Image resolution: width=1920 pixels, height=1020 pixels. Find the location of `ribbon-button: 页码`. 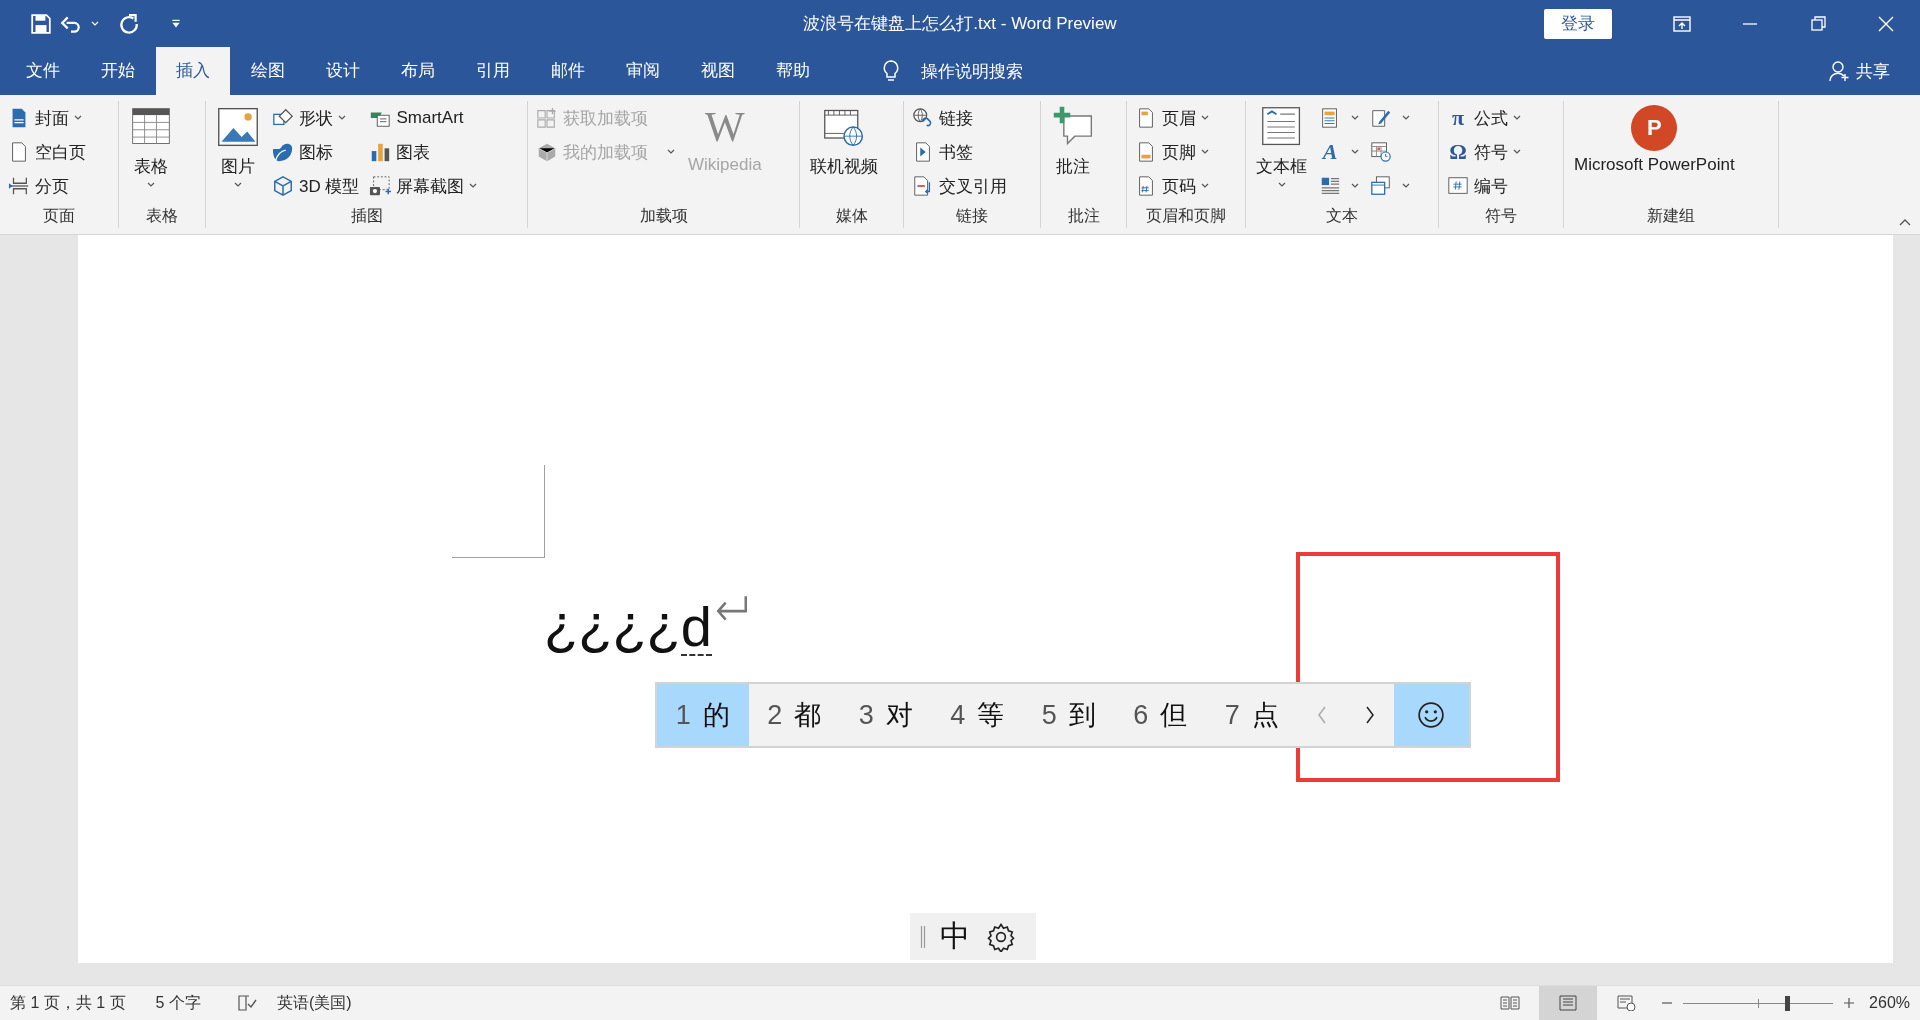

ribbon-button: 页码 is located at coordinates (1172, 186).